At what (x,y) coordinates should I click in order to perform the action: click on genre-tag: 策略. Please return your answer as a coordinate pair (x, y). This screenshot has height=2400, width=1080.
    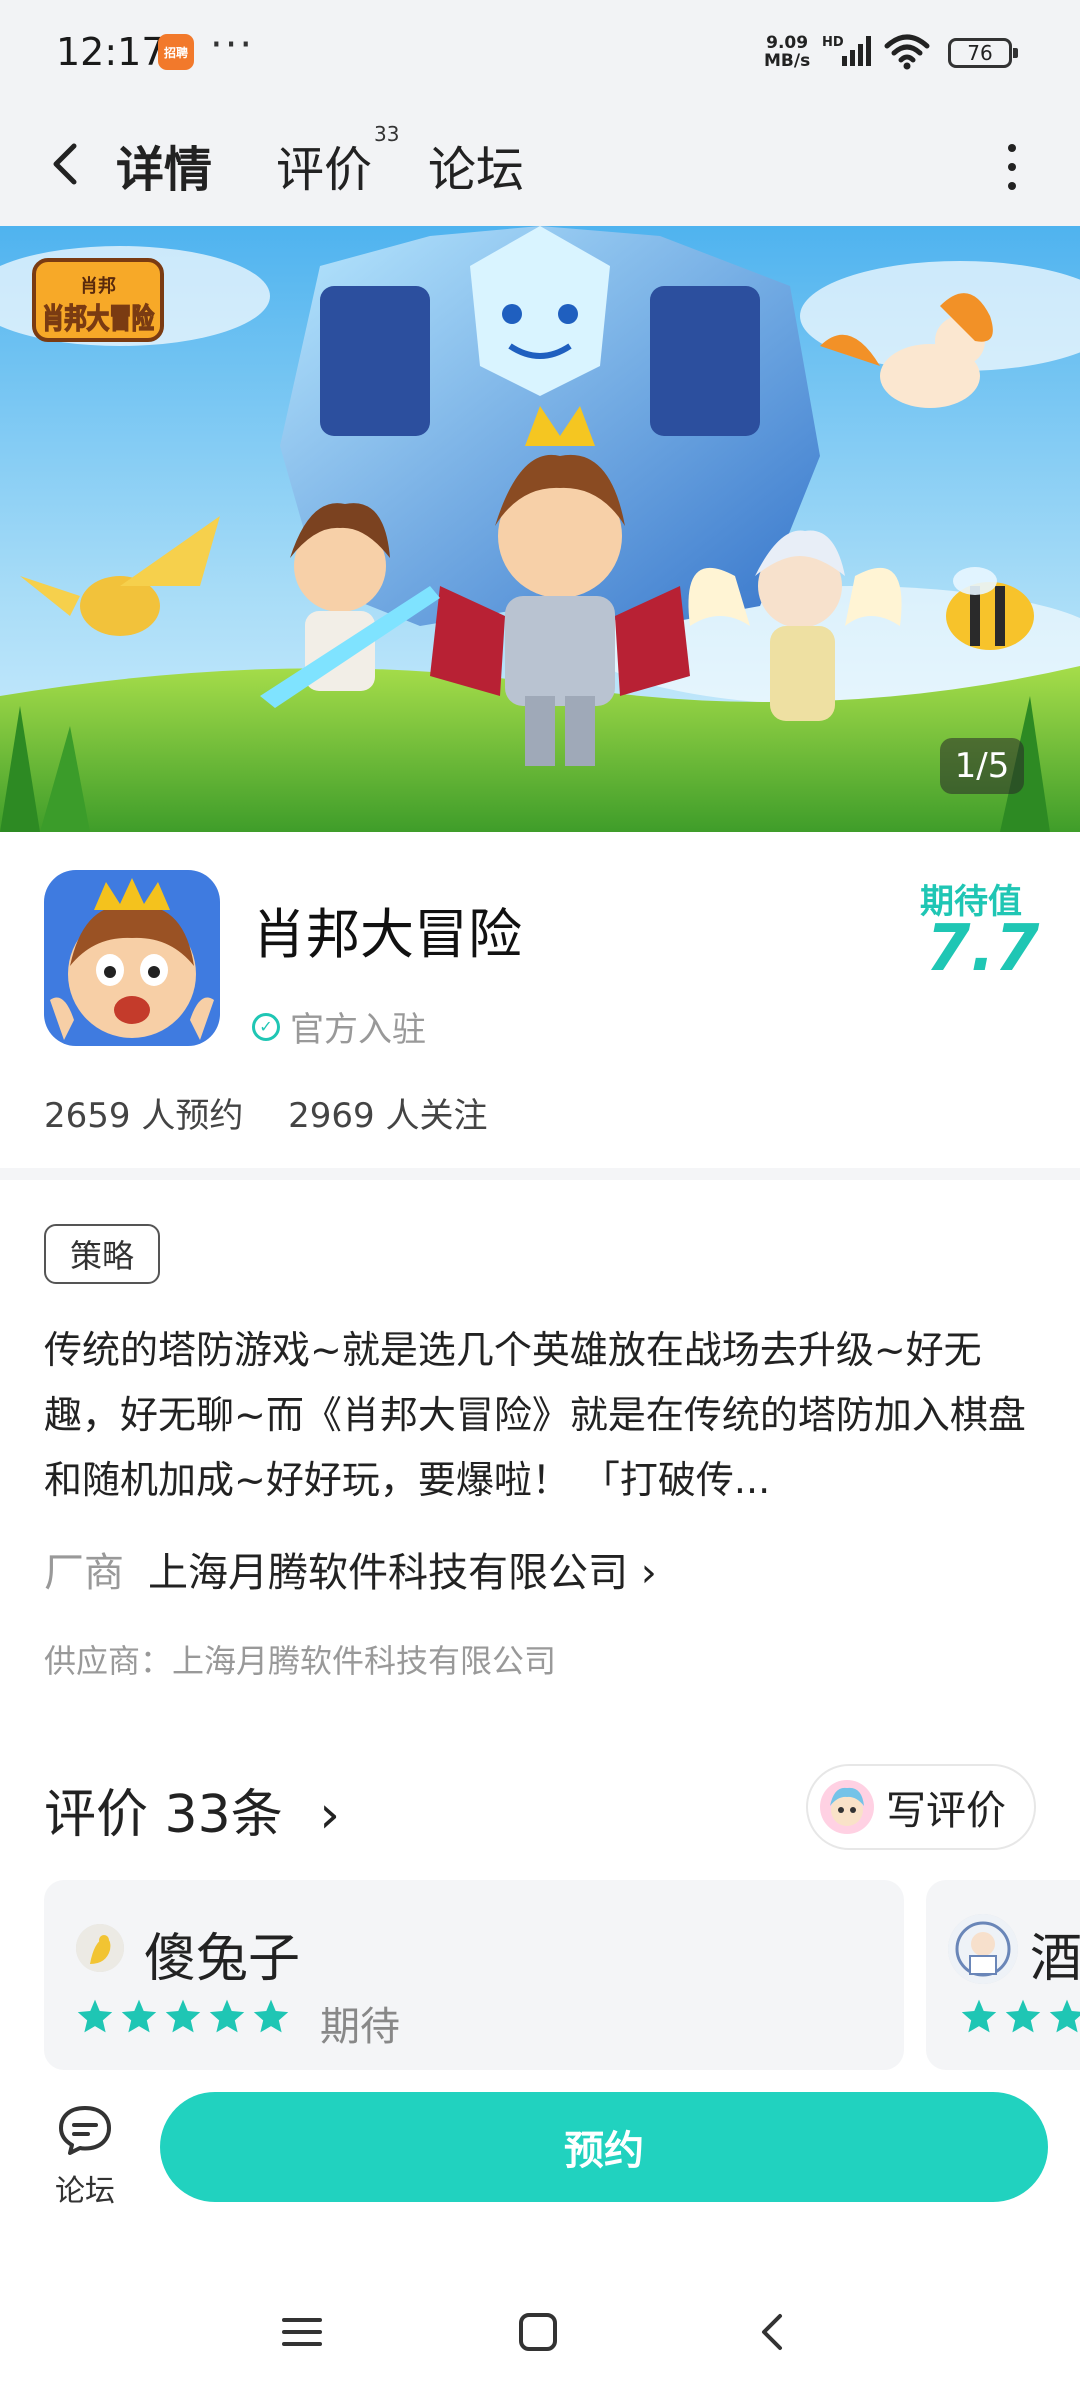
    Looking at the image, I should click on (102, 1254).